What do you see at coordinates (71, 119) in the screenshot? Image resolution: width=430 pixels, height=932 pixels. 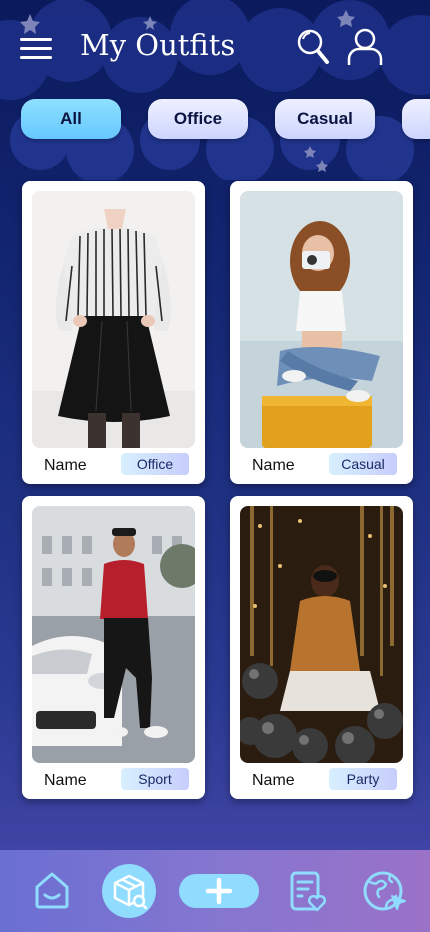 I see `filter-chip-all: All` at bounding box center [71, 119].